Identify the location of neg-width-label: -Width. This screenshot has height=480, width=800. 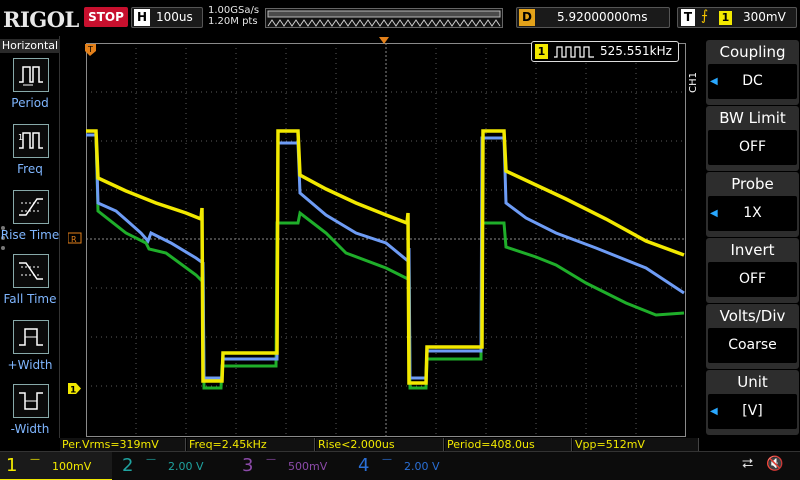
(30, 429).